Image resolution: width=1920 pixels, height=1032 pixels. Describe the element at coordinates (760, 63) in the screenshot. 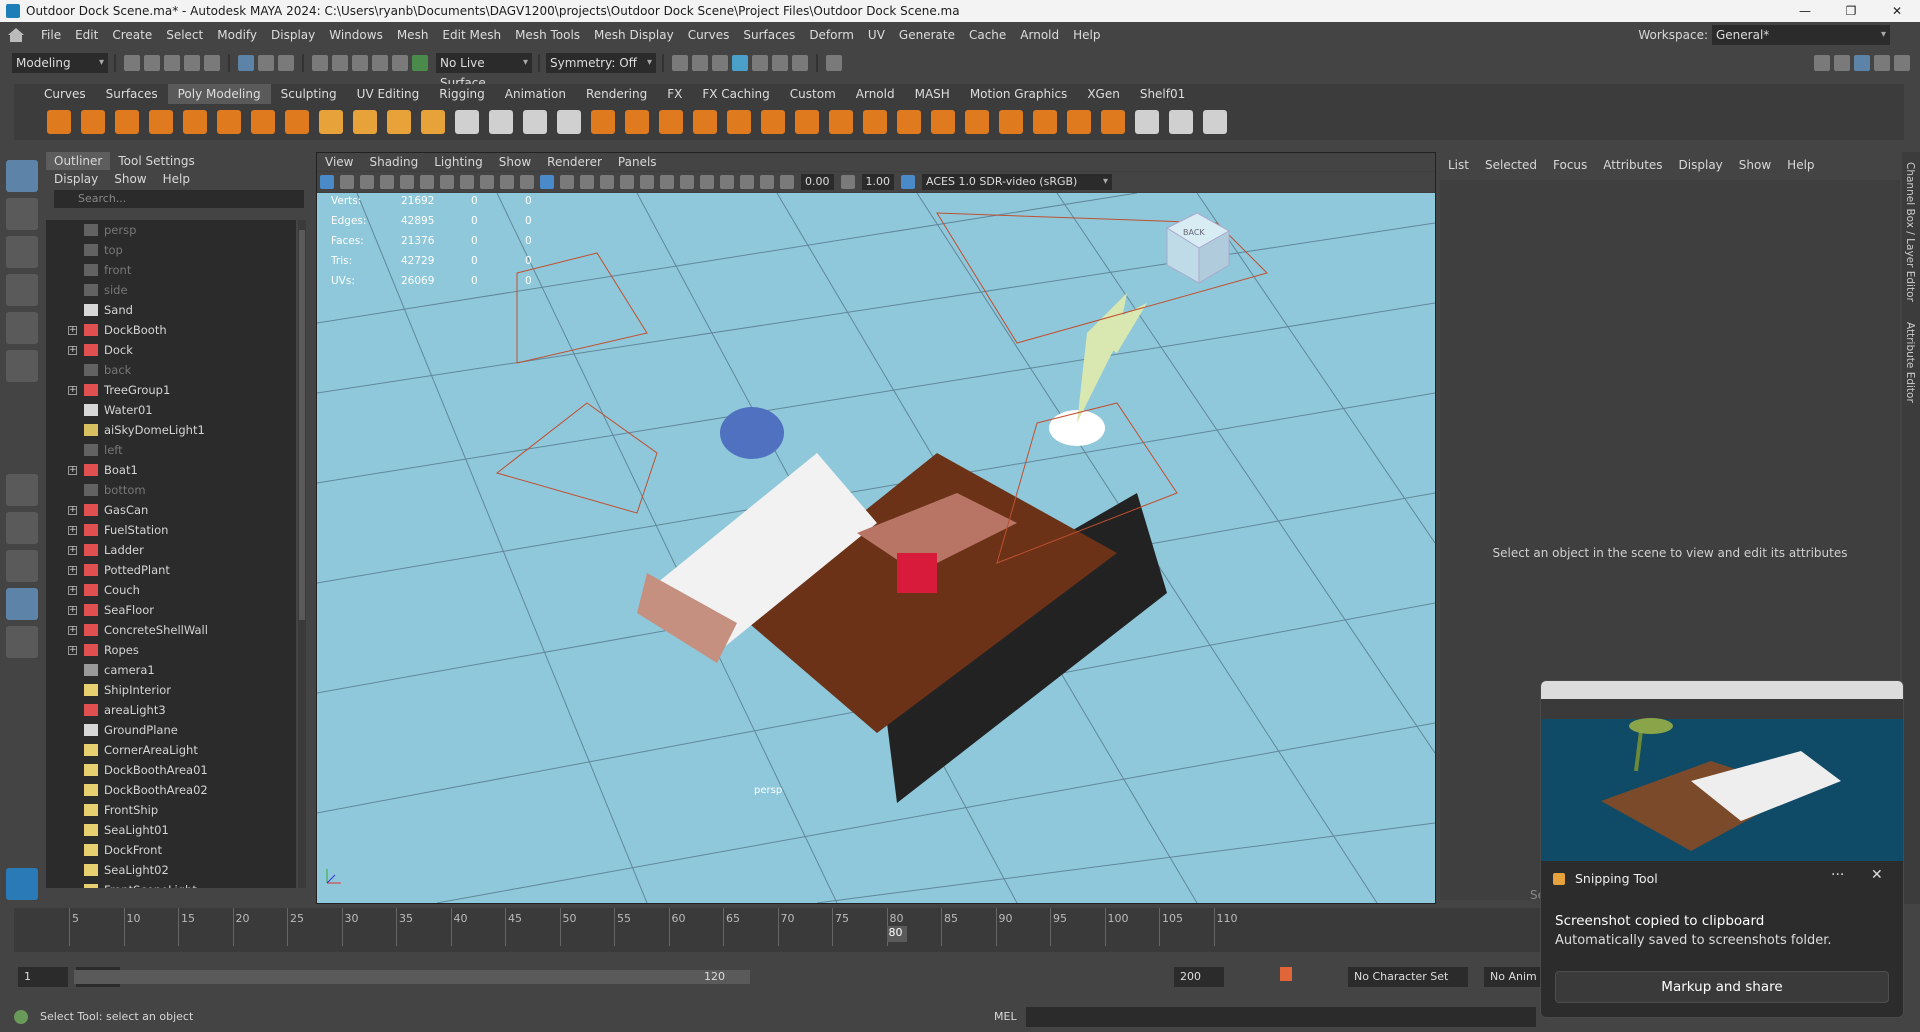

I see `hypershade-icon` at that location.